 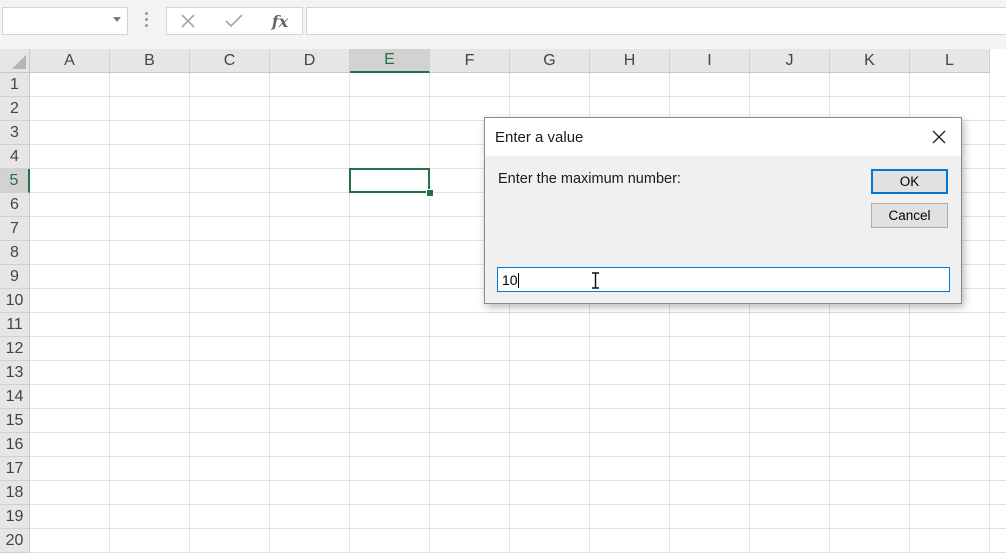 I want to click on column-header-d: D, so click(x=310, y=61).